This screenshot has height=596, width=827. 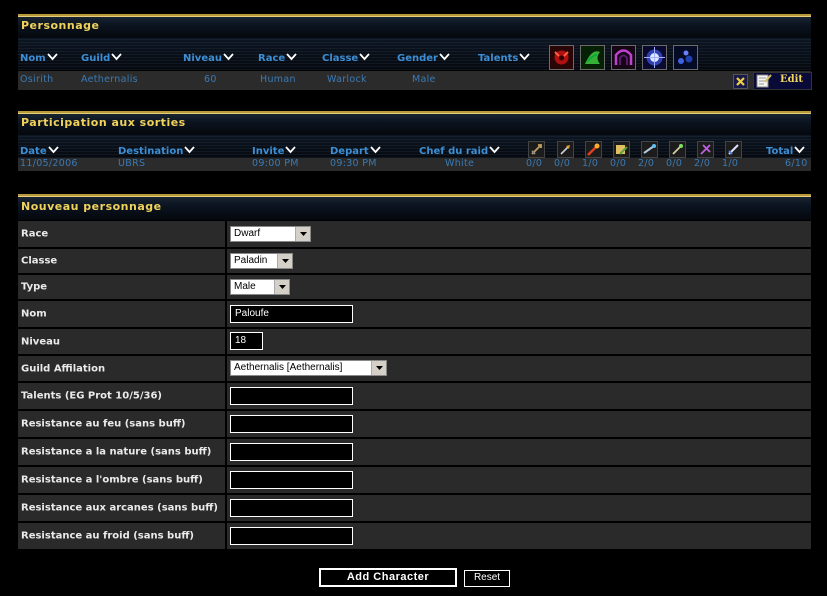 I want to click on col-destination: Destination, so click(x=156, y=150).